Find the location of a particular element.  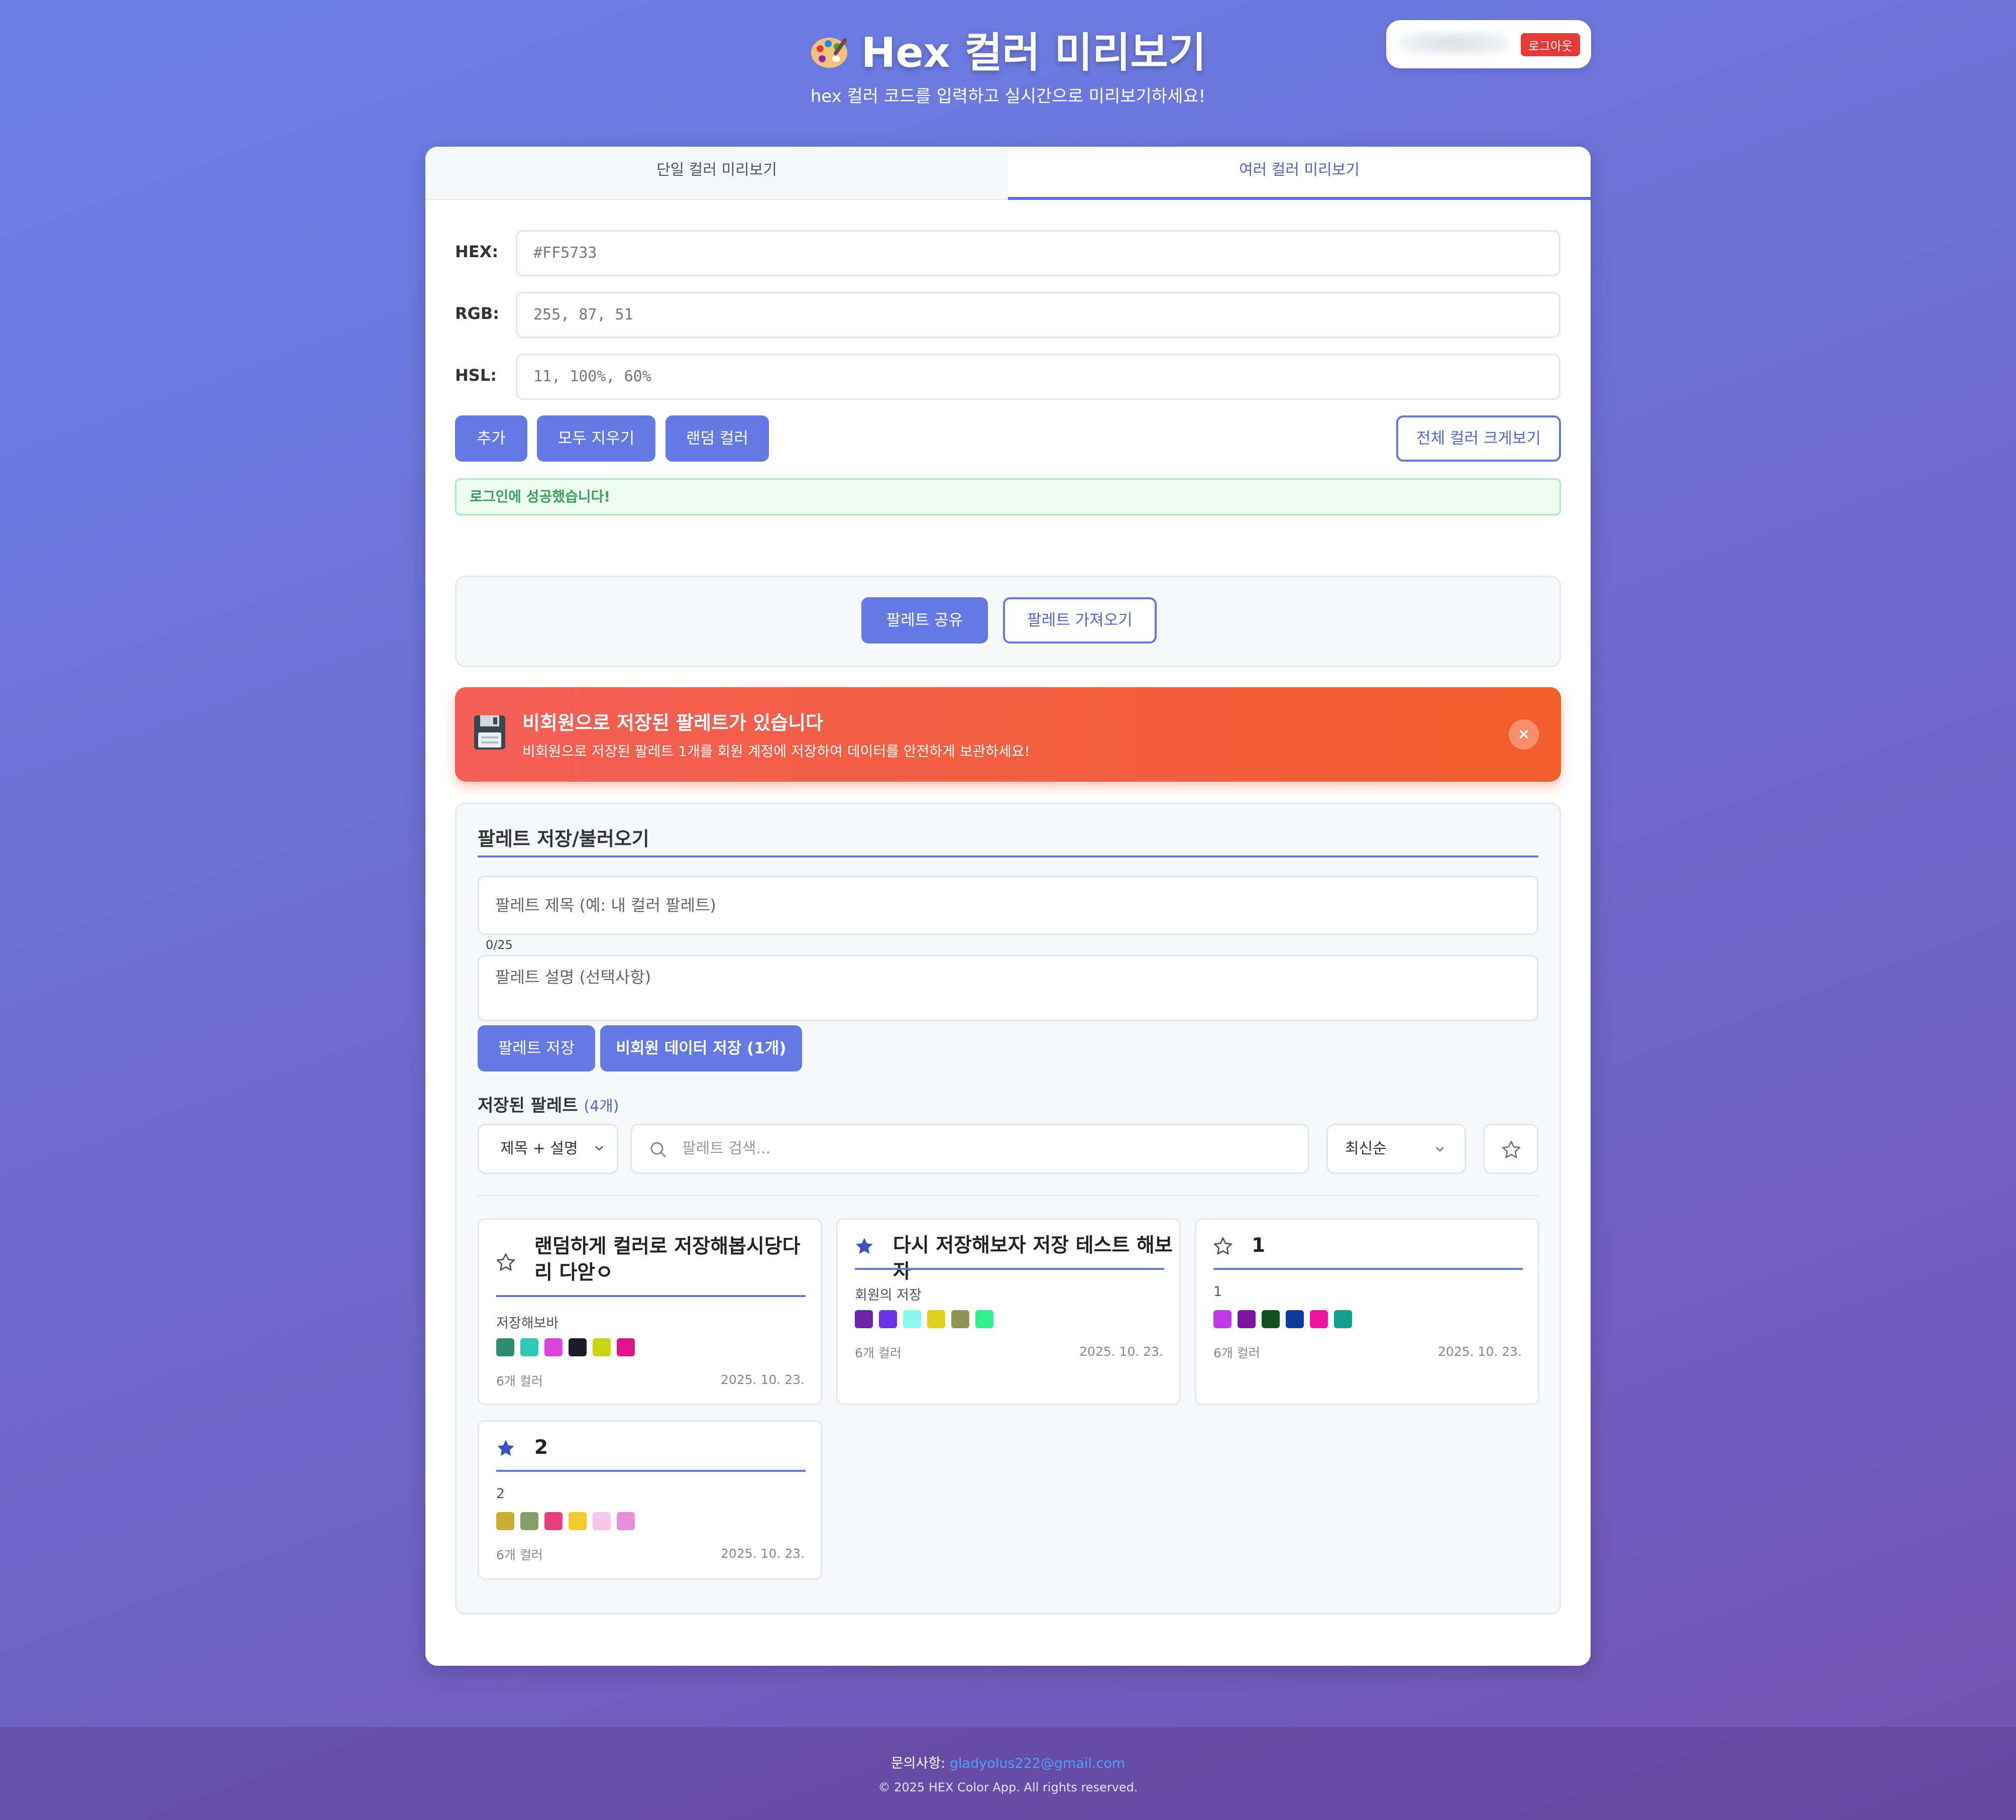

palette-card: 2 2 6개 컬러 2025. 10. 23. is located at coordinates (650, 1500).